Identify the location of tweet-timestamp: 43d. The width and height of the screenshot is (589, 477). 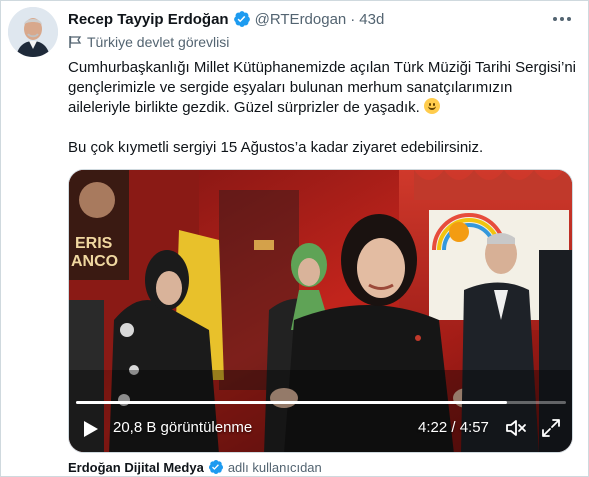
(371, 19).